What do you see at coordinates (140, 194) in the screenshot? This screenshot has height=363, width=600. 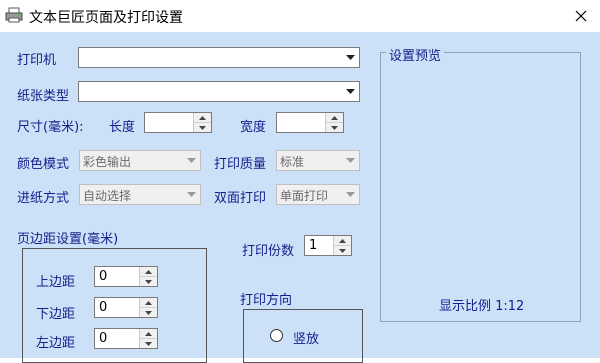 I see `feed-mode-select: 自动选择` at bounding box center [140, 194].